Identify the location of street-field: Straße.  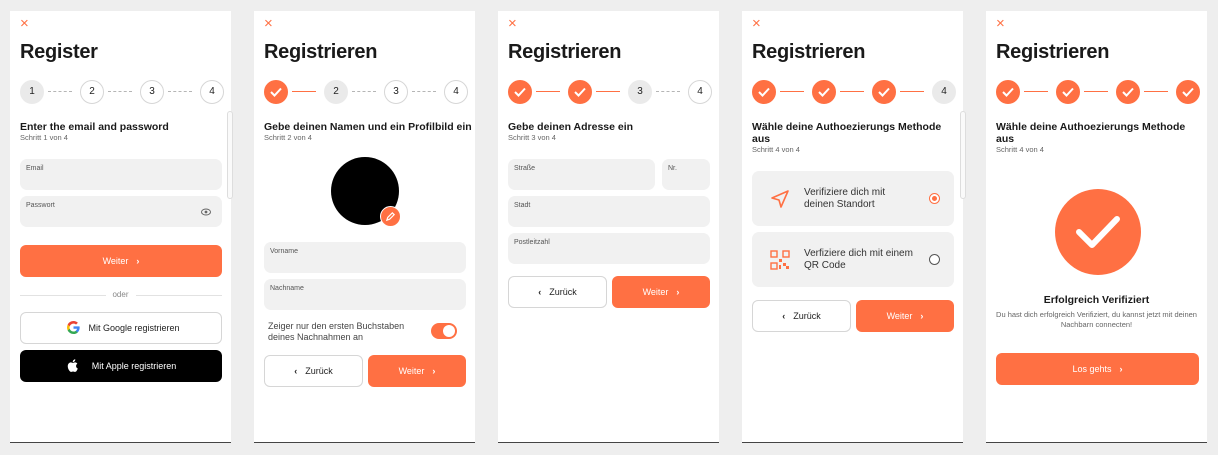
(581, 174).